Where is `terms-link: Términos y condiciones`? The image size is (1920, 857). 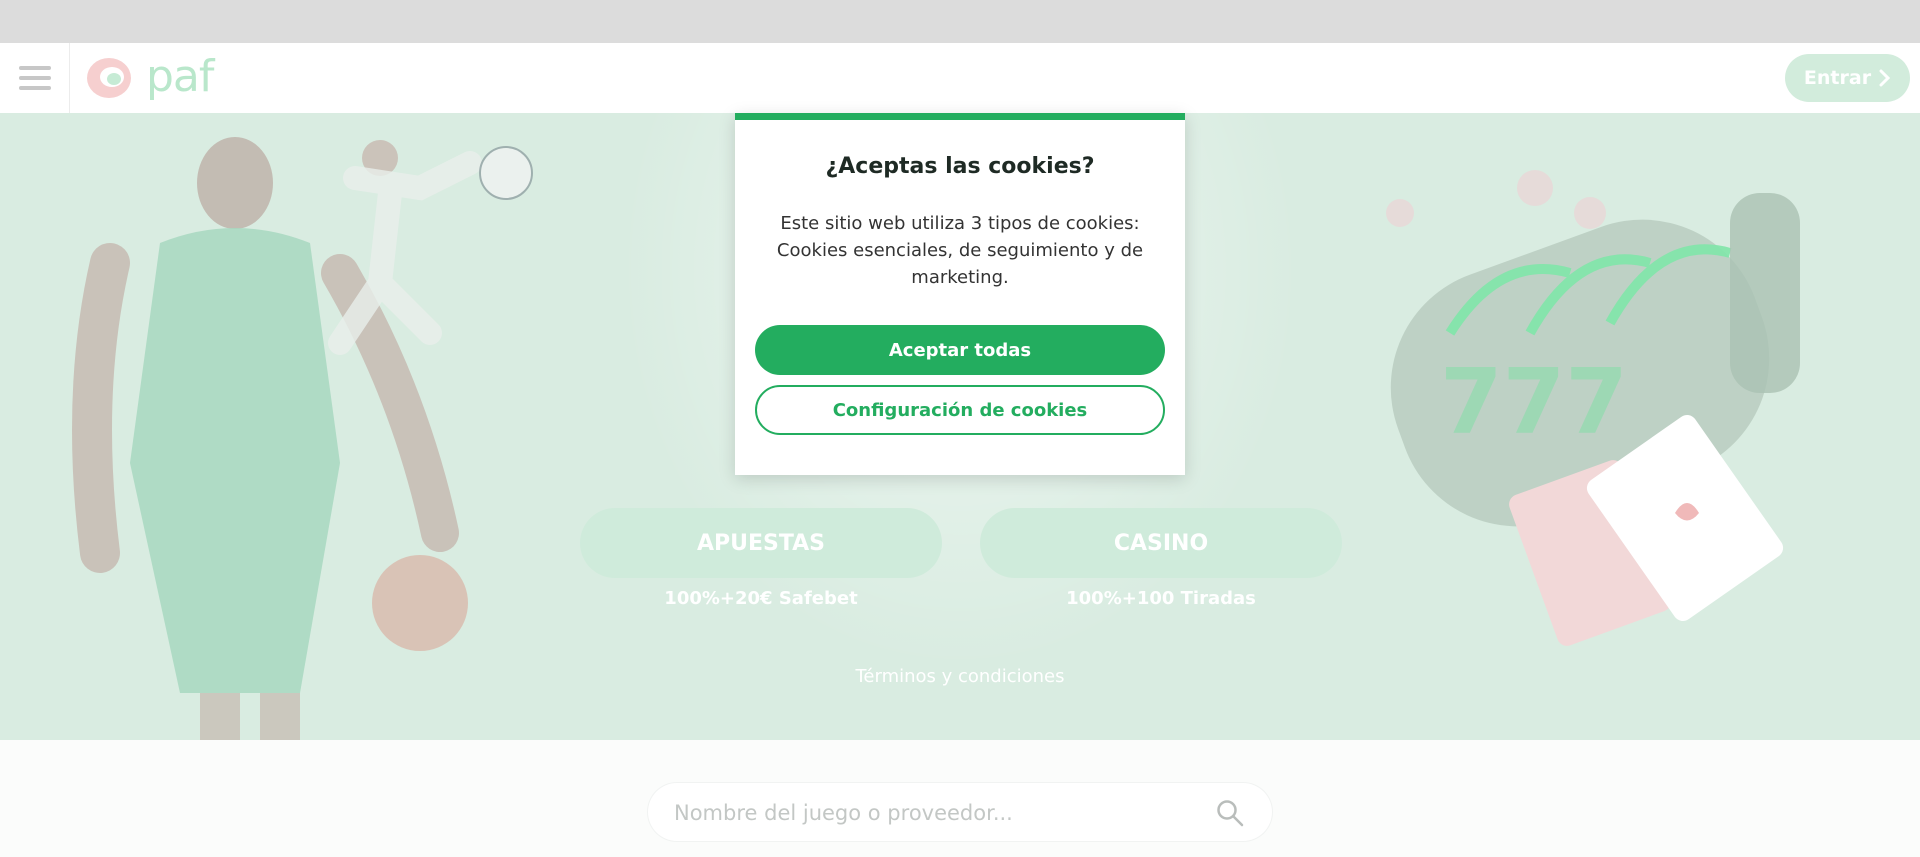 terms-link: Términos y condiciones is located at coordinates (959, 676).